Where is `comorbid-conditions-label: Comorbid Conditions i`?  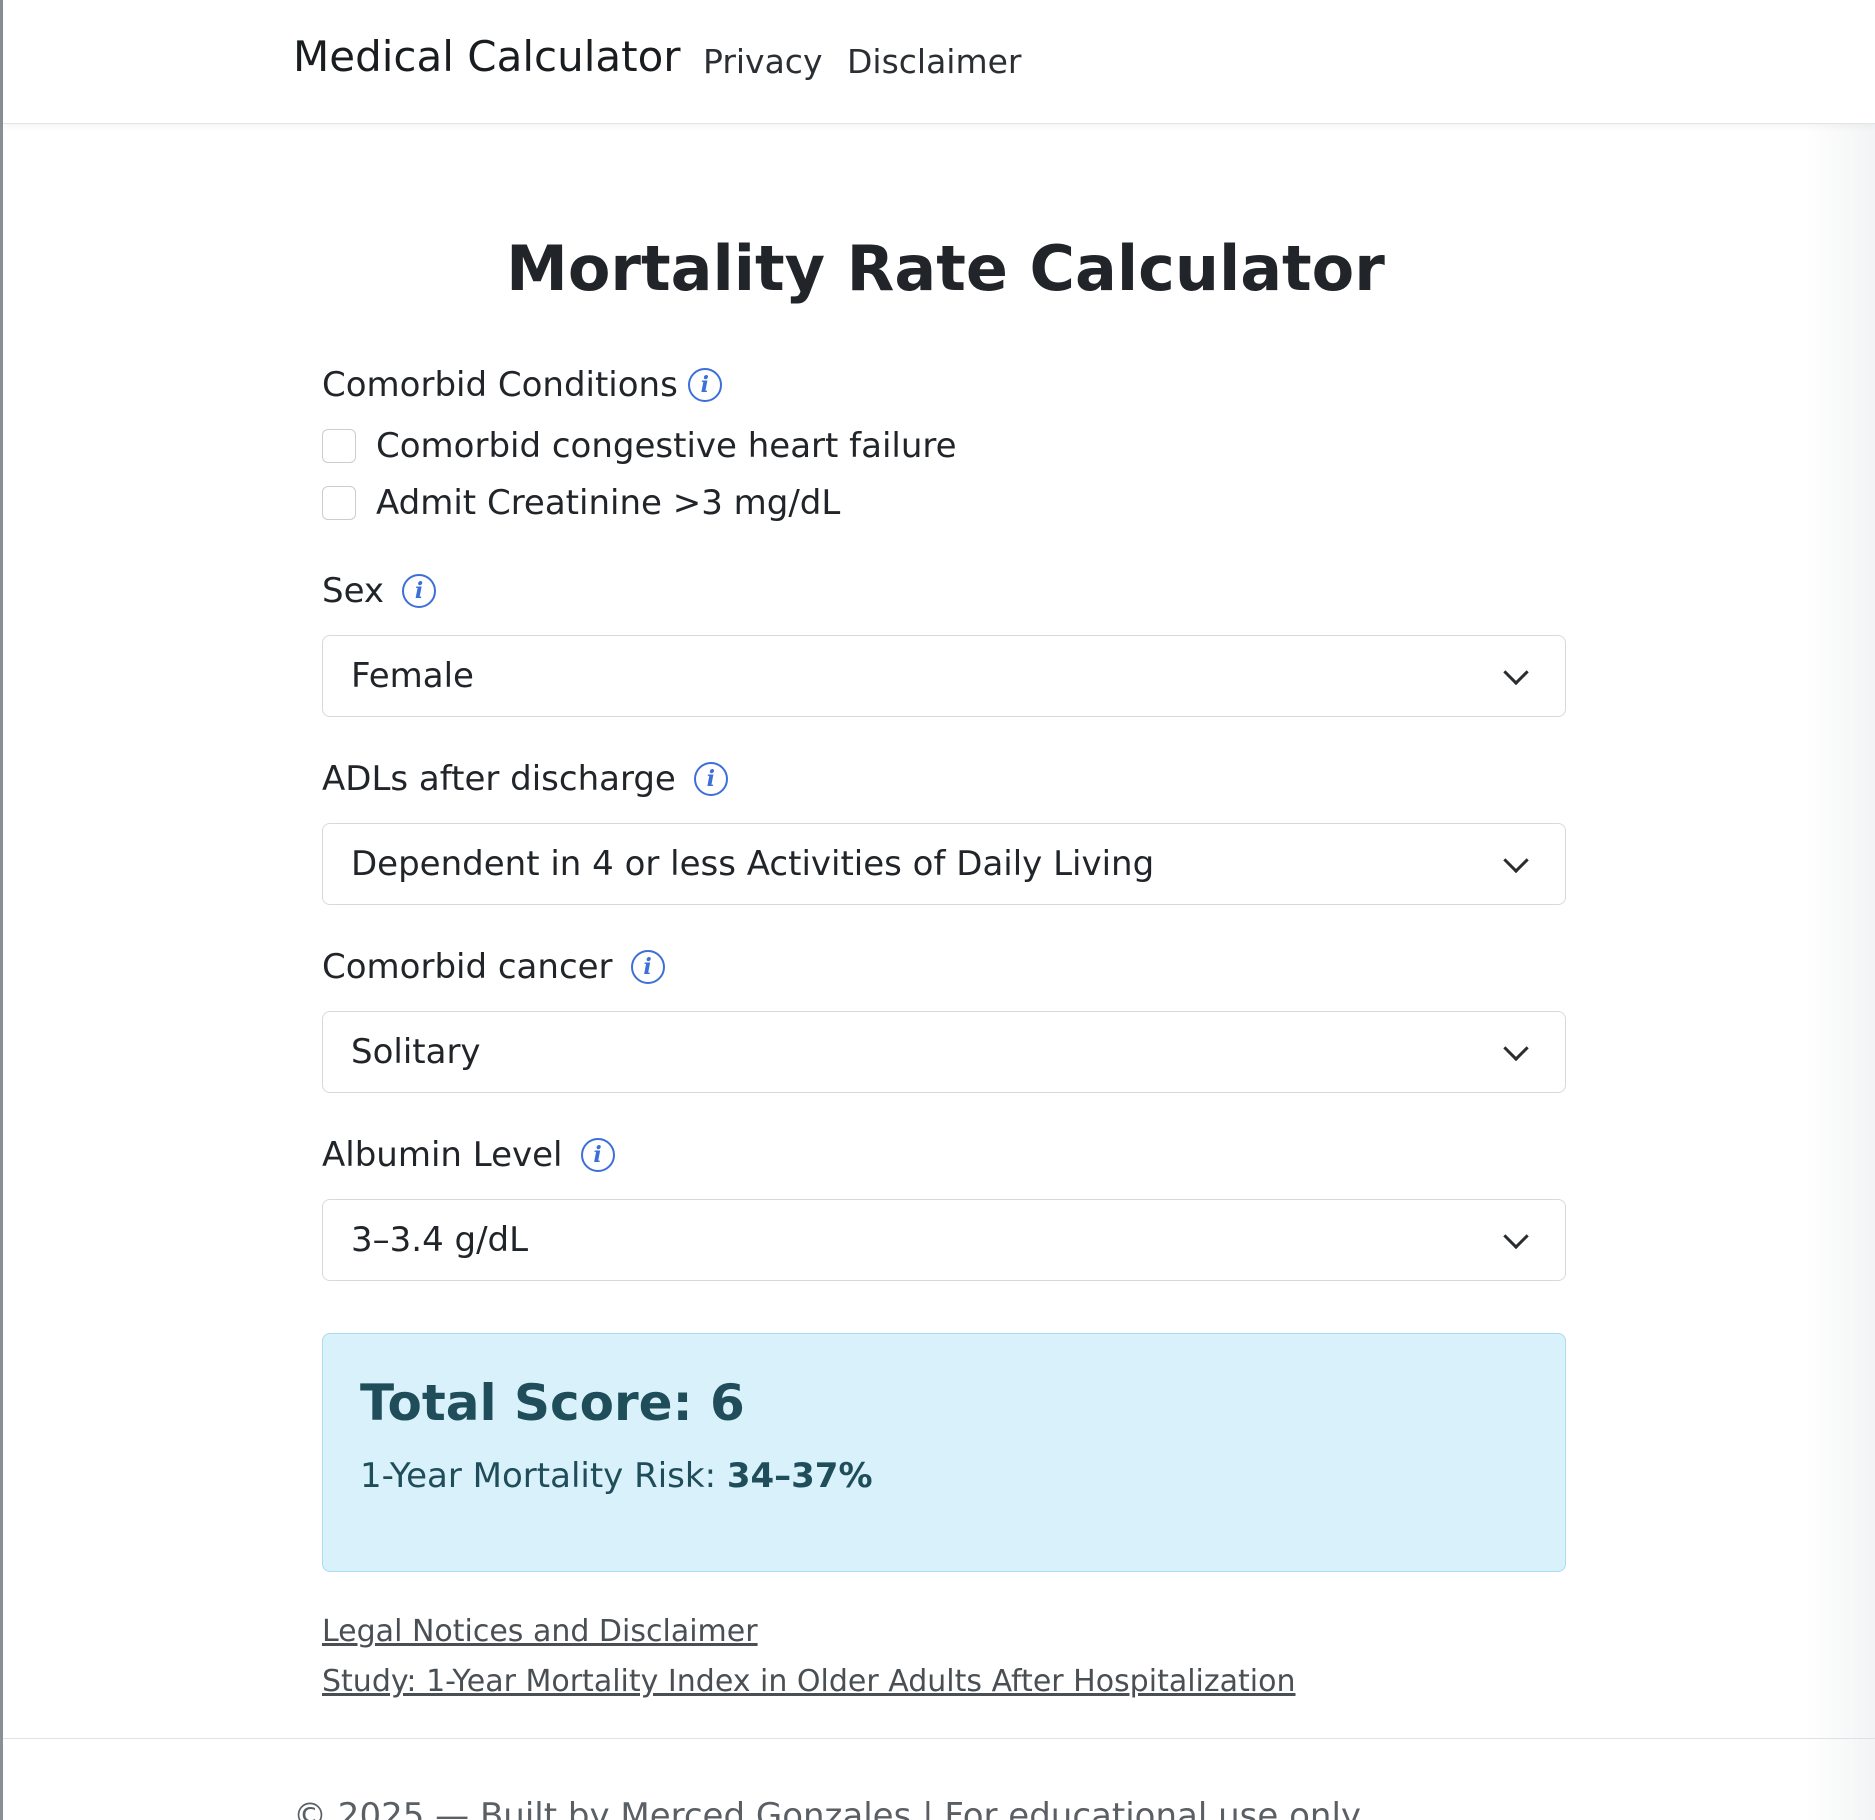 comorbid-conditions-label: Comorbid Conditions i is located at coordinates (522, 385).